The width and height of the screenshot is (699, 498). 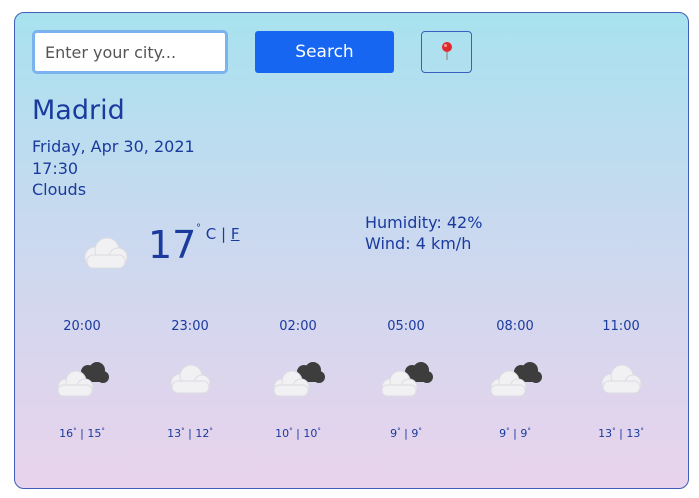 I want to click on forecast-time: 11:00, so click(x=621, y=326).